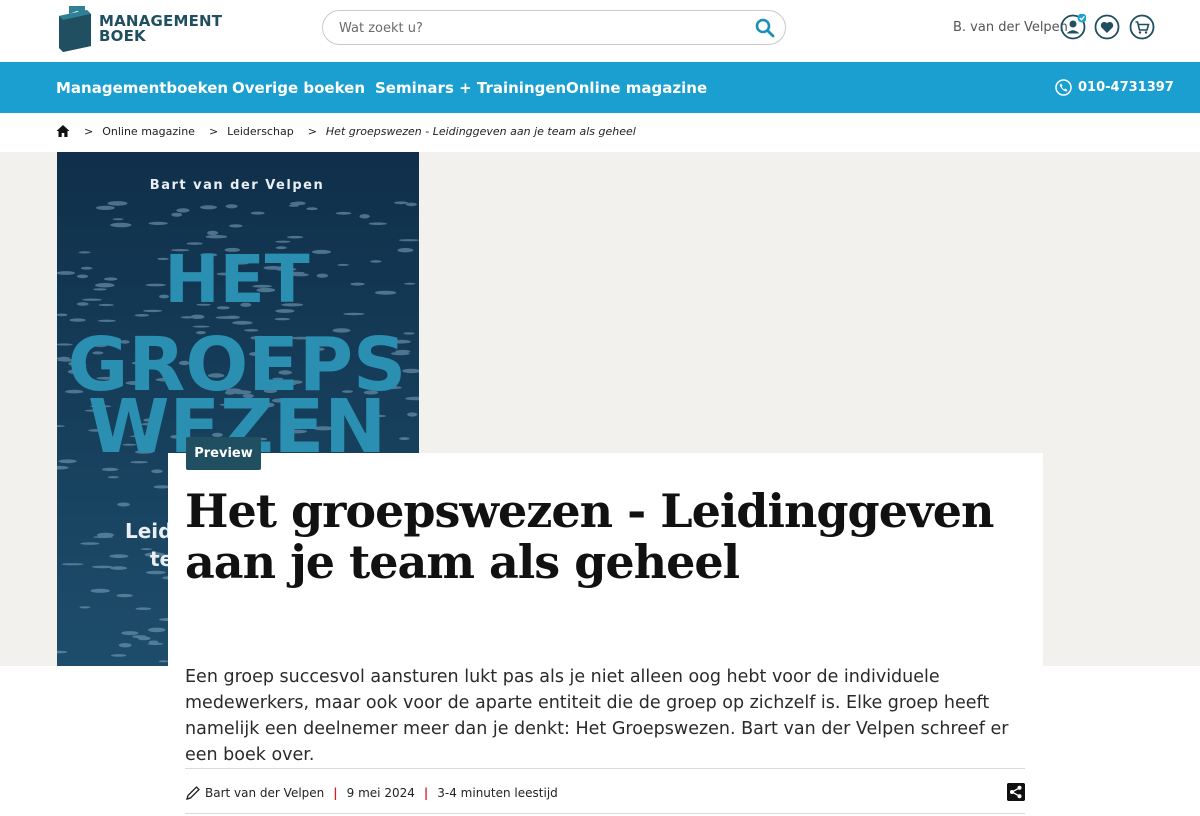 The width and height of the screenshot is (1200, 816). I want to click on cart-icon, so click(1142, 27).